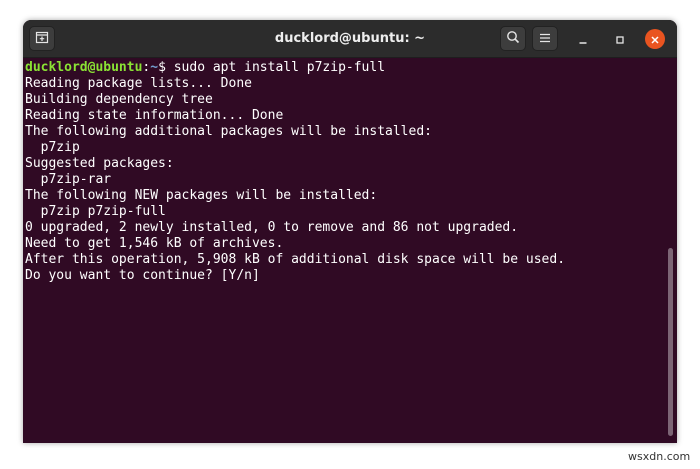 This screenshot has width=700, height=469. I want to click on output-line: p7zip-rar, so click(68, 179).